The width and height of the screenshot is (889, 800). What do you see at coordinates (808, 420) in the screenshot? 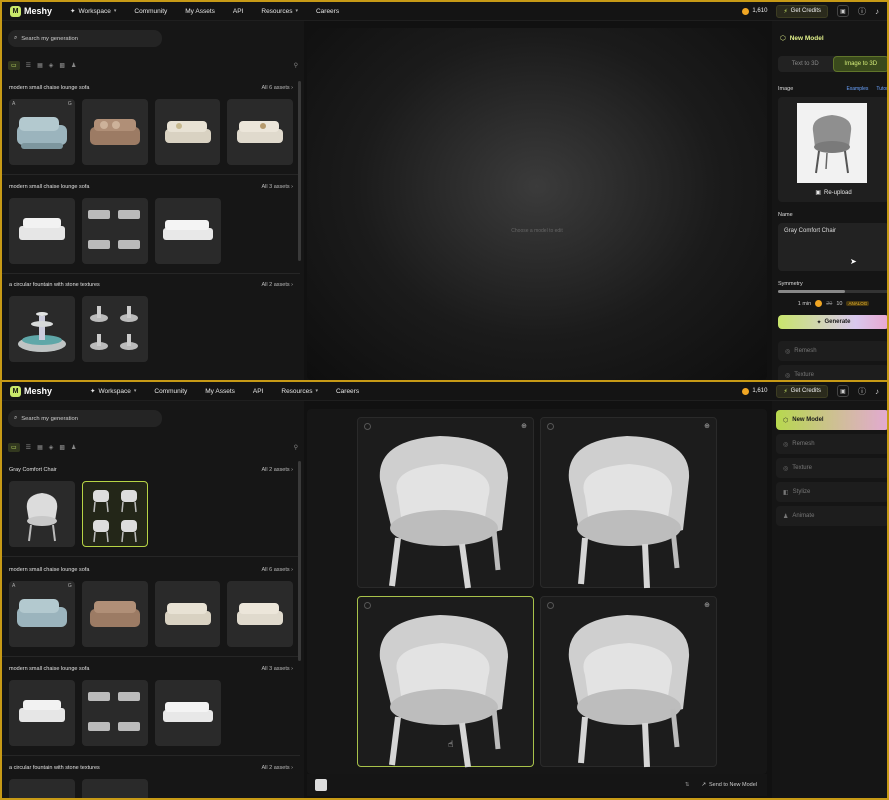
I see `new-model-label: New Model` at bounding box center [808, 420].